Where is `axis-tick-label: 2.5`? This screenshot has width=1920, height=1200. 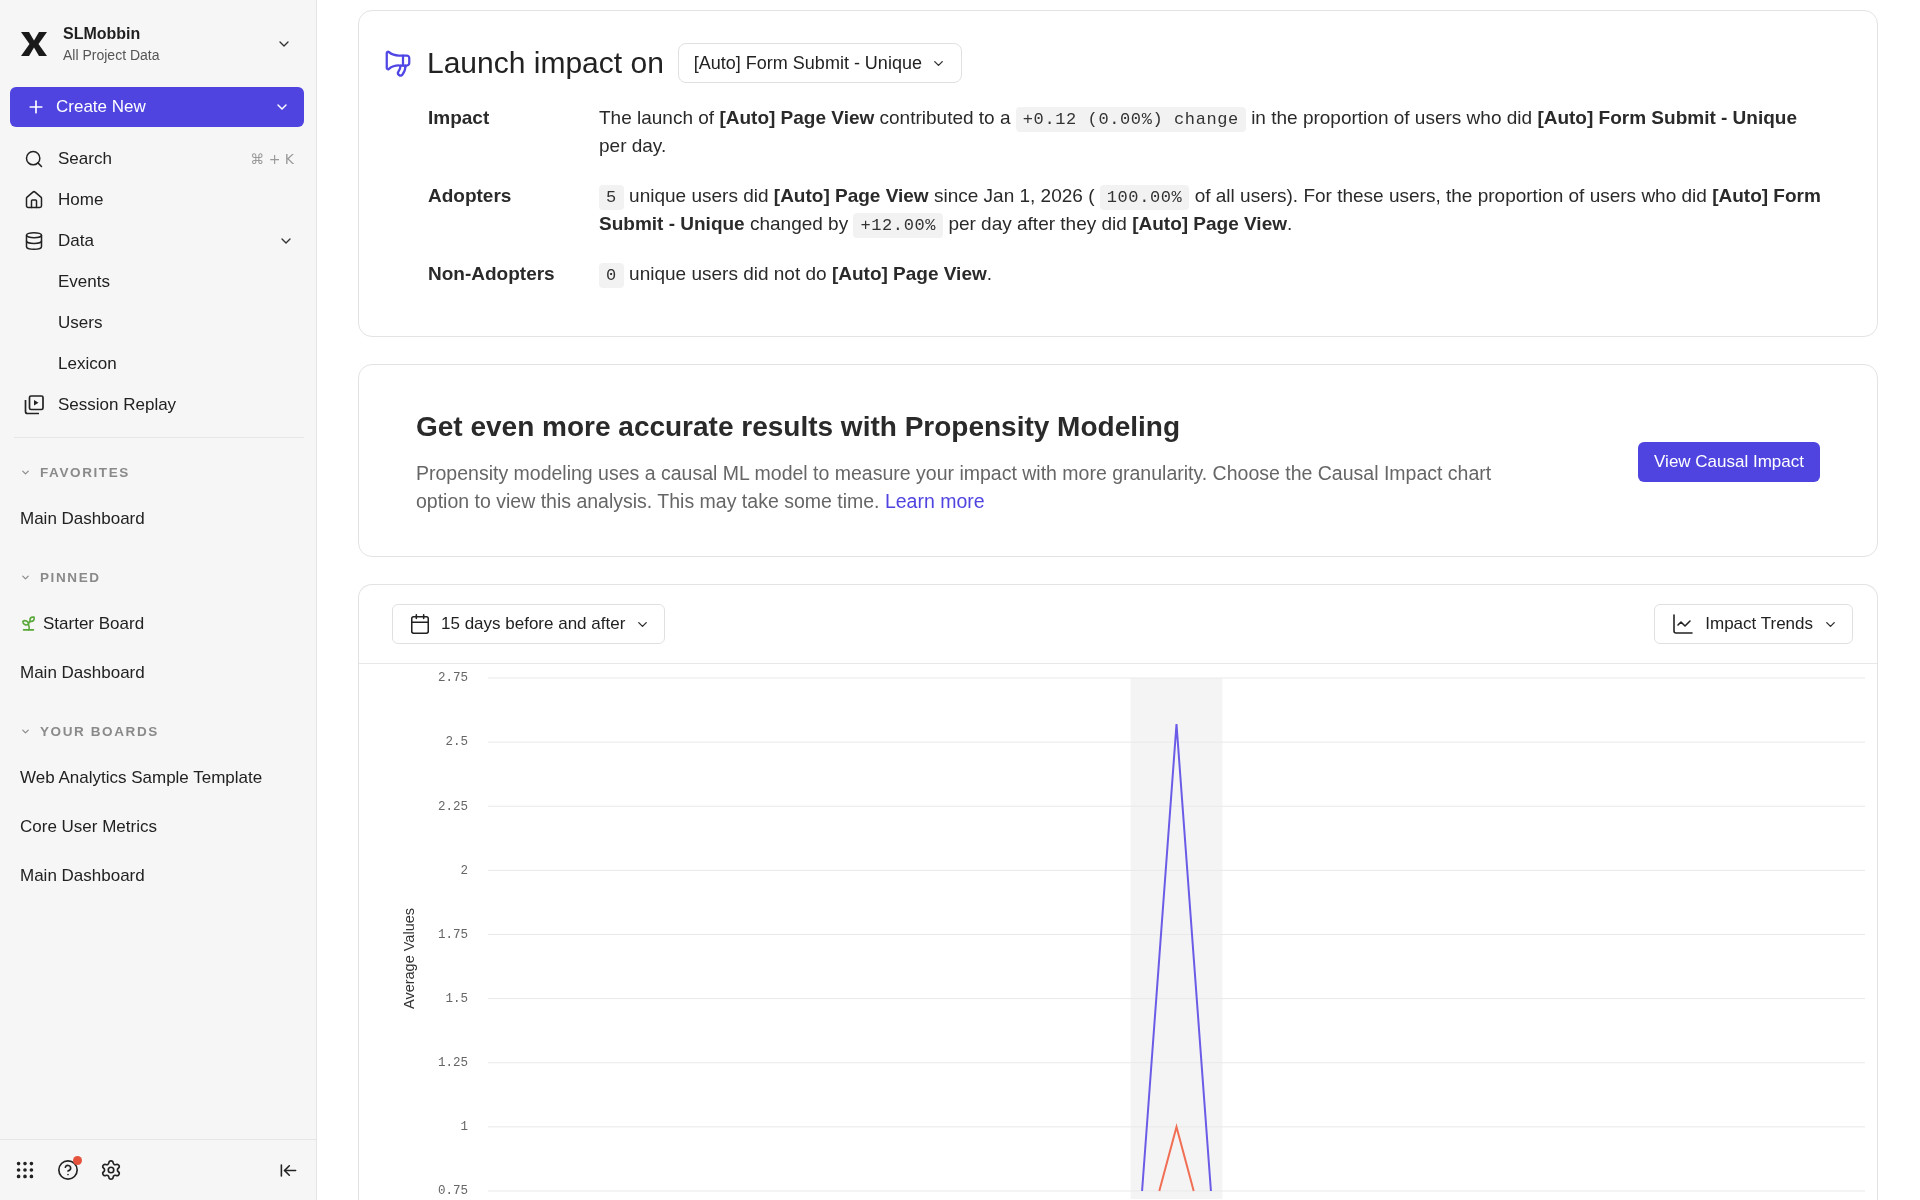 axis-tick-label: 2.5 is located at coordinates (456, 742).